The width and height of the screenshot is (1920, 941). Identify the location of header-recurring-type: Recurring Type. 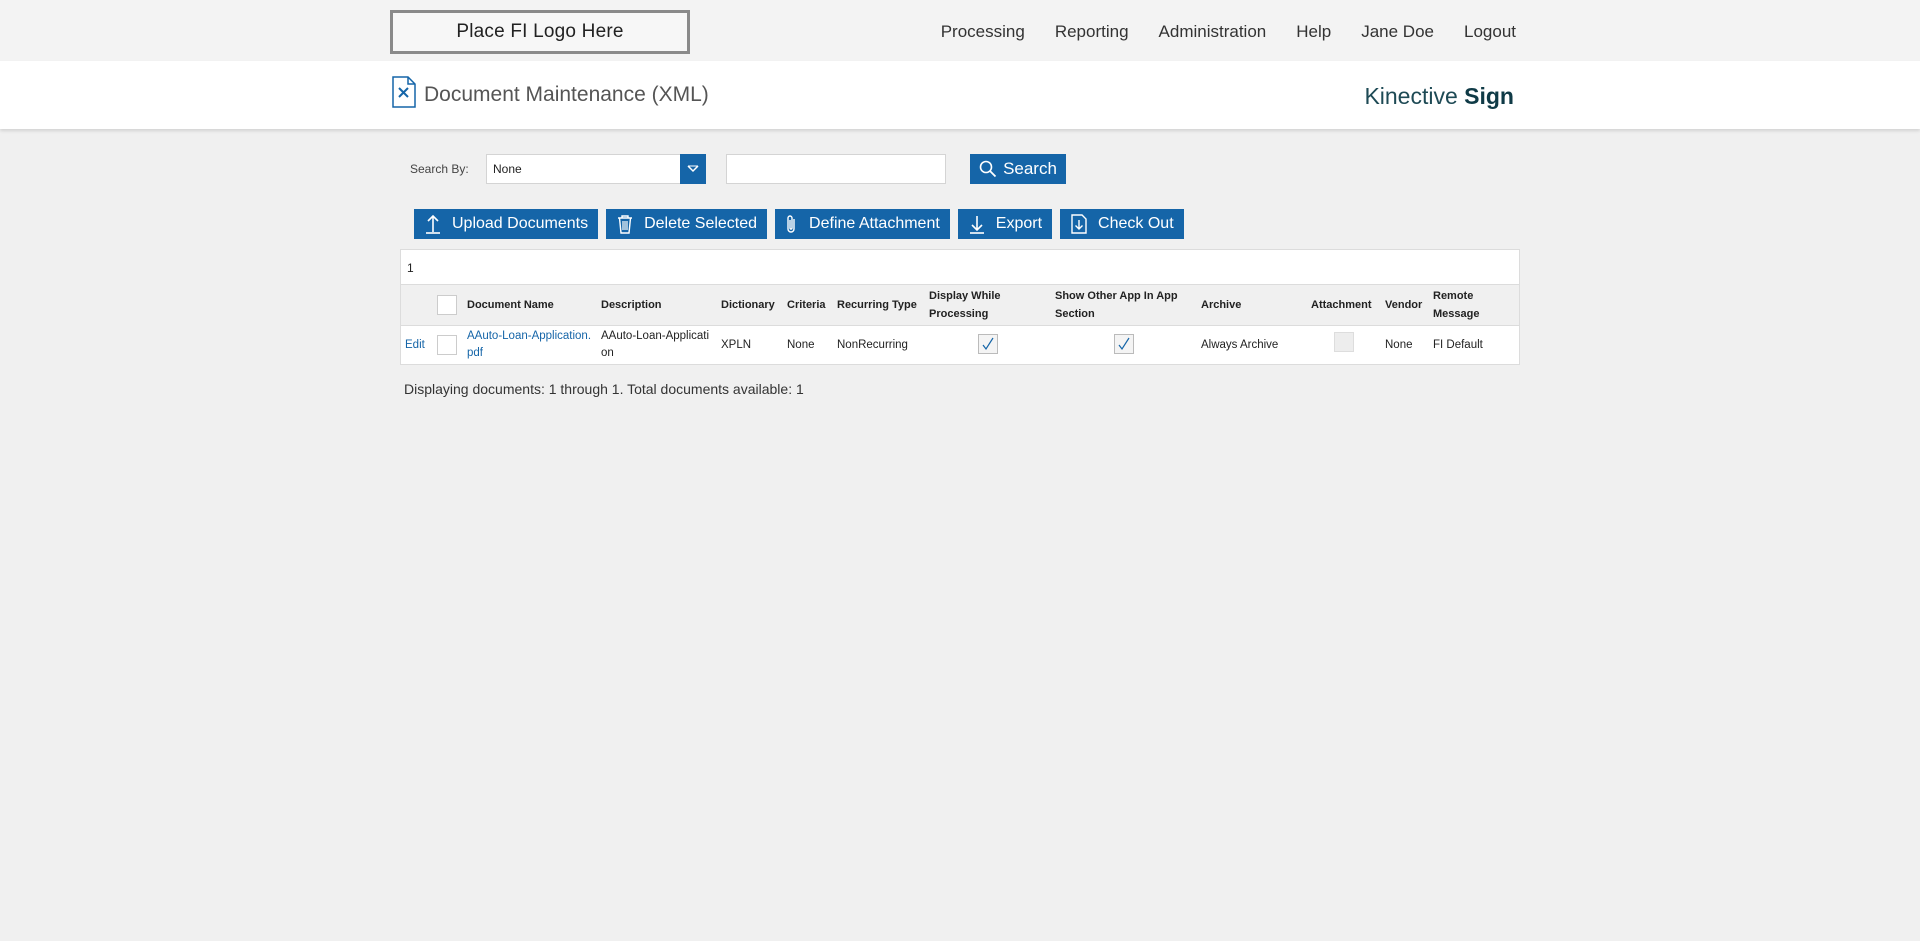
(879, 305).